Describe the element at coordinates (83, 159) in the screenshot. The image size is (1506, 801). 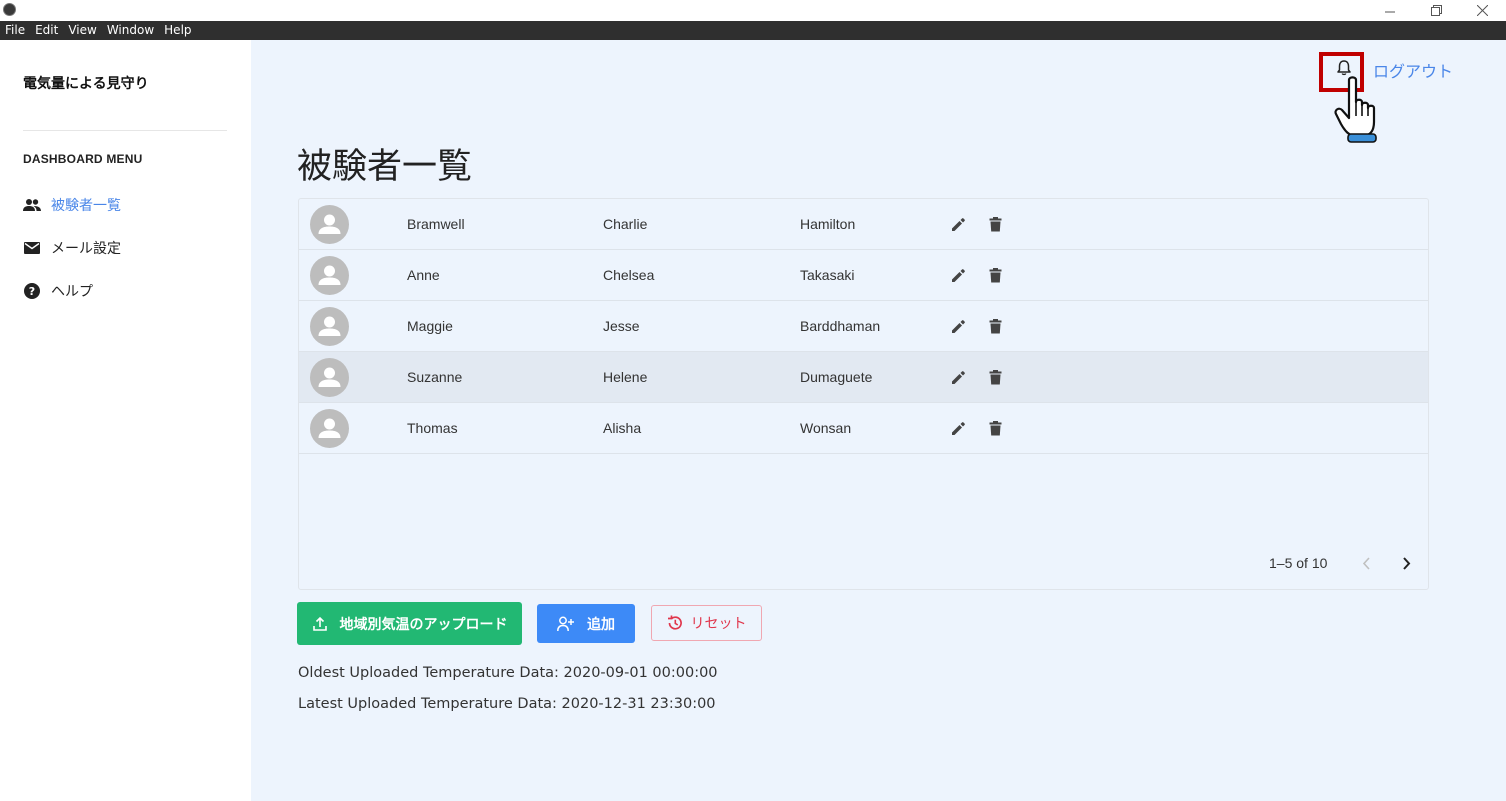
I see `sidebar-heading: DASHBOARD MENU` at that location.